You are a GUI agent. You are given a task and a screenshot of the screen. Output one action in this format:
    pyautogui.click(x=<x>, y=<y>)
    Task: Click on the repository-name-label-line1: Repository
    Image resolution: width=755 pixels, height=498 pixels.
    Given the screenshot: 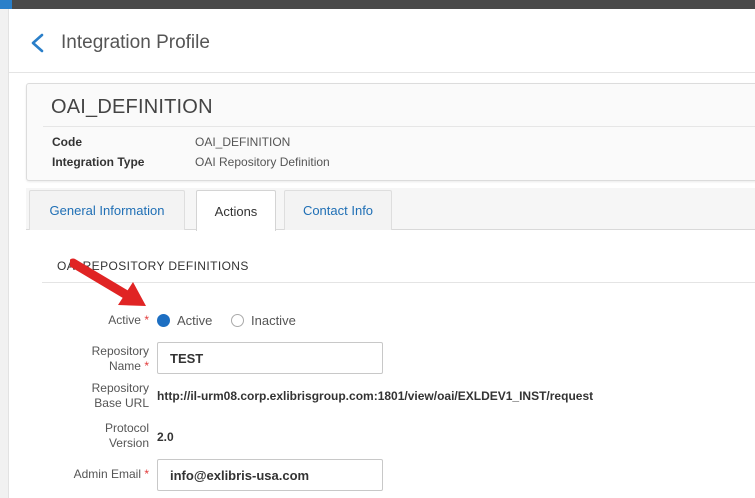 What is the action you would take?
    pyautogui.click(x=120, y=351)
    